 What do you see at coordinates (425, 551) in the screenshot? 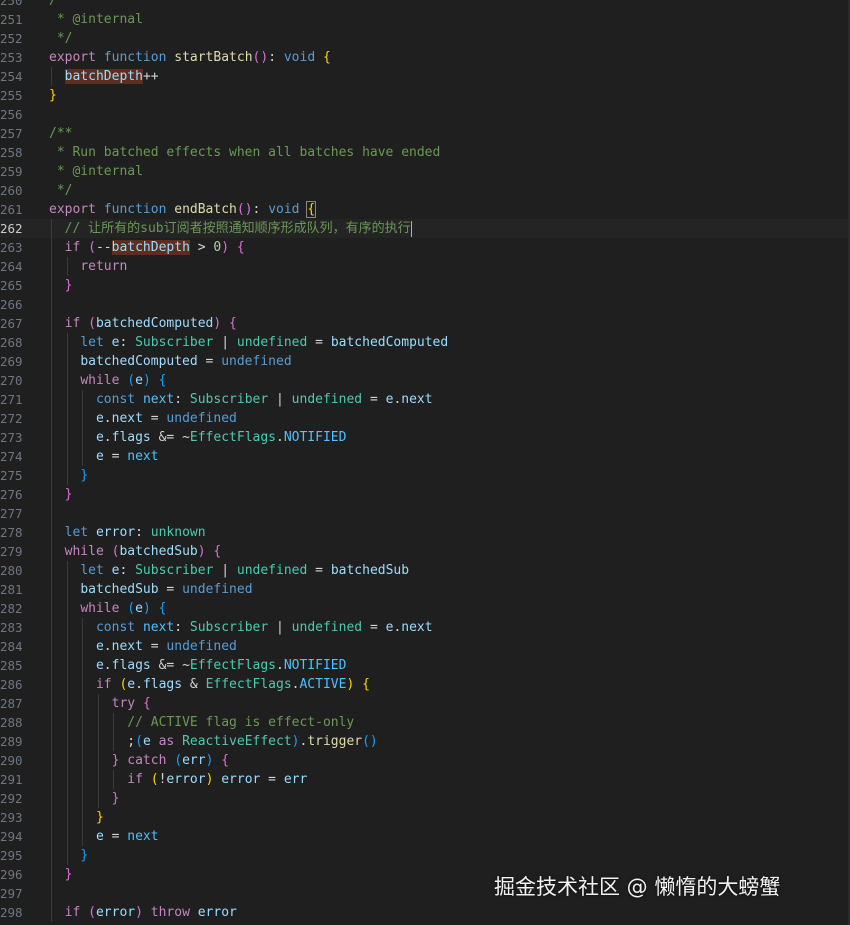
I see `code-line: 279 while (batchedSub) {` at bounding box center [425, 551].